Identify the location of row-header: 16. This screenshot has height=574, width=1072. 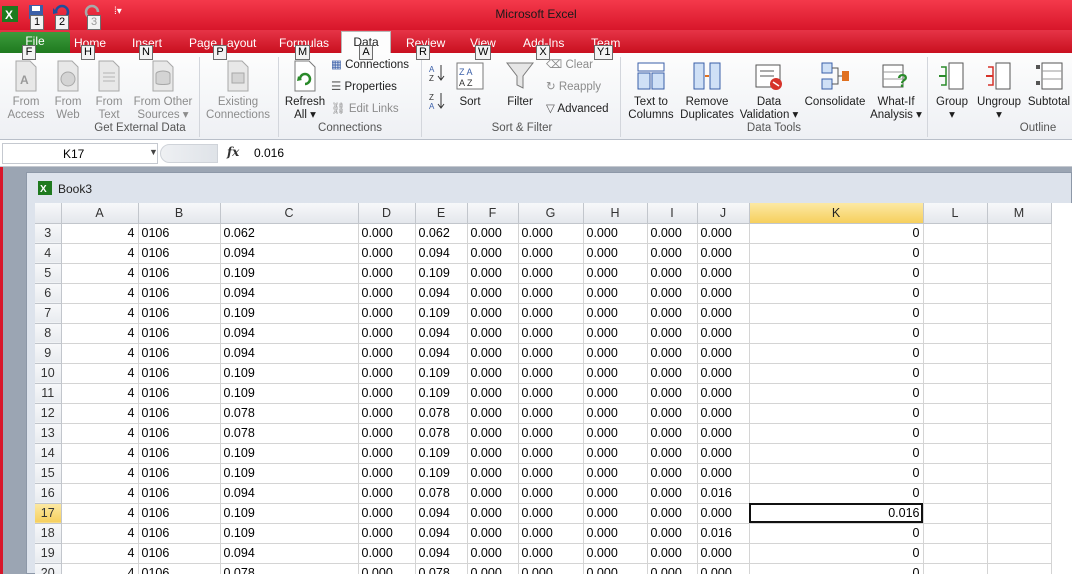
(48, 493).